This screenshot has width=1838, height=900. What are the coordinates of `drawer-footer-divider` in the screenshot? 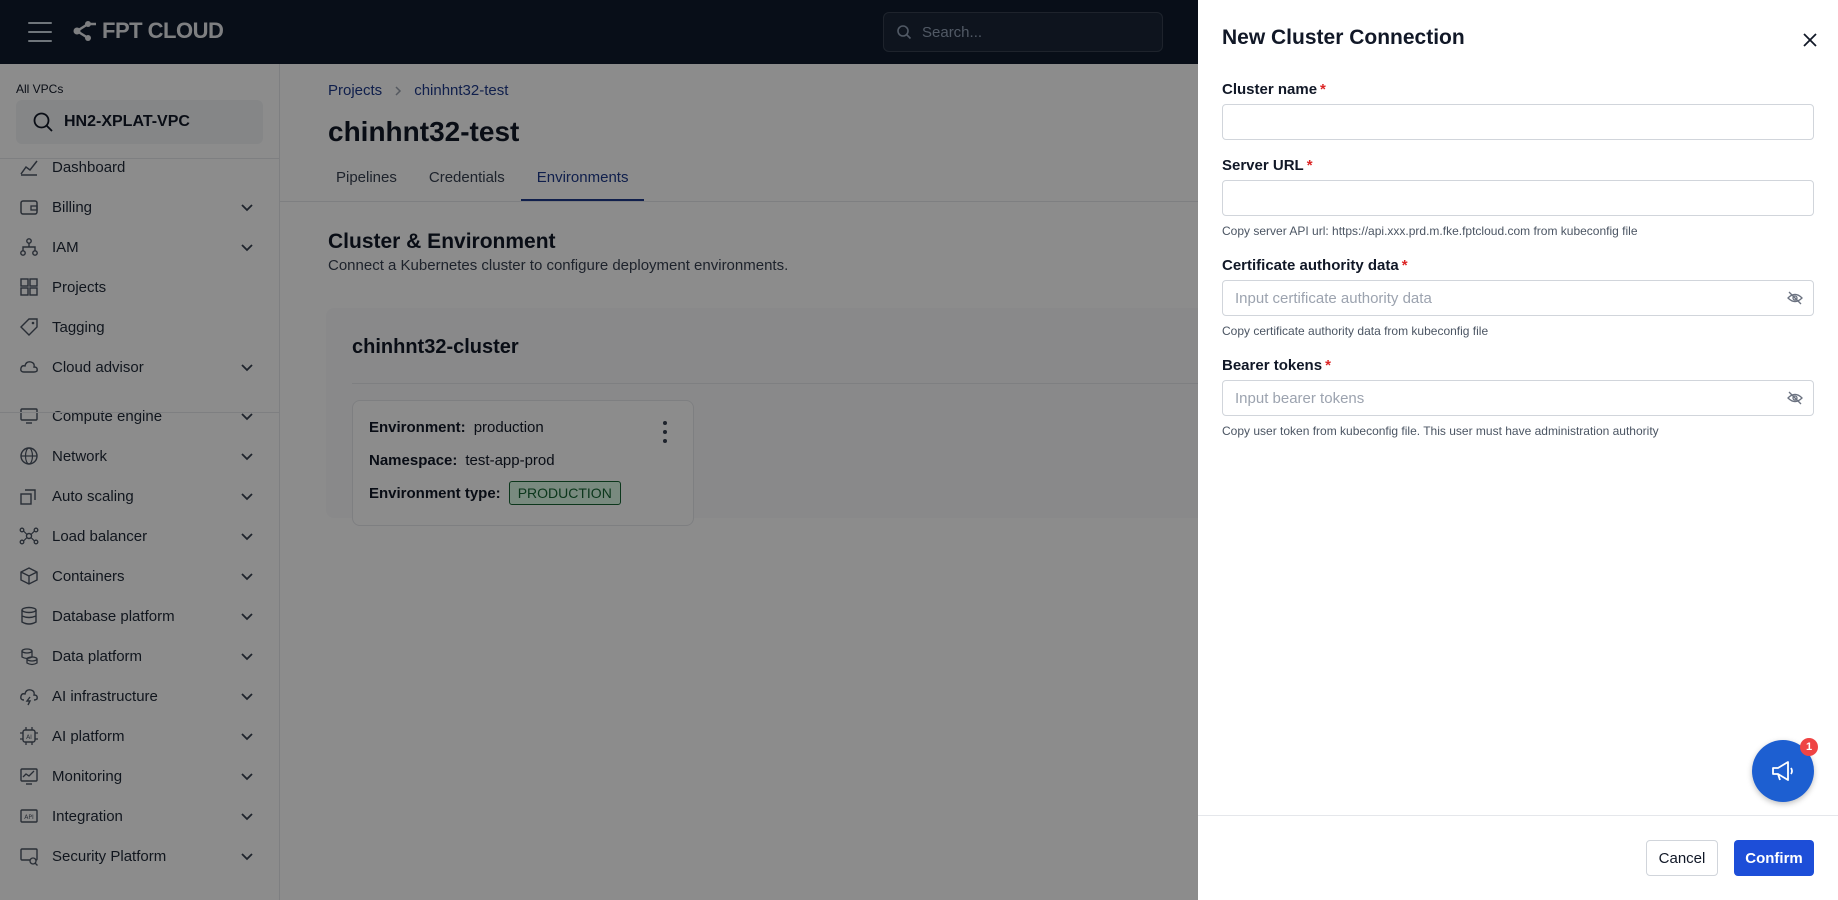 It's located at (1518, 815).